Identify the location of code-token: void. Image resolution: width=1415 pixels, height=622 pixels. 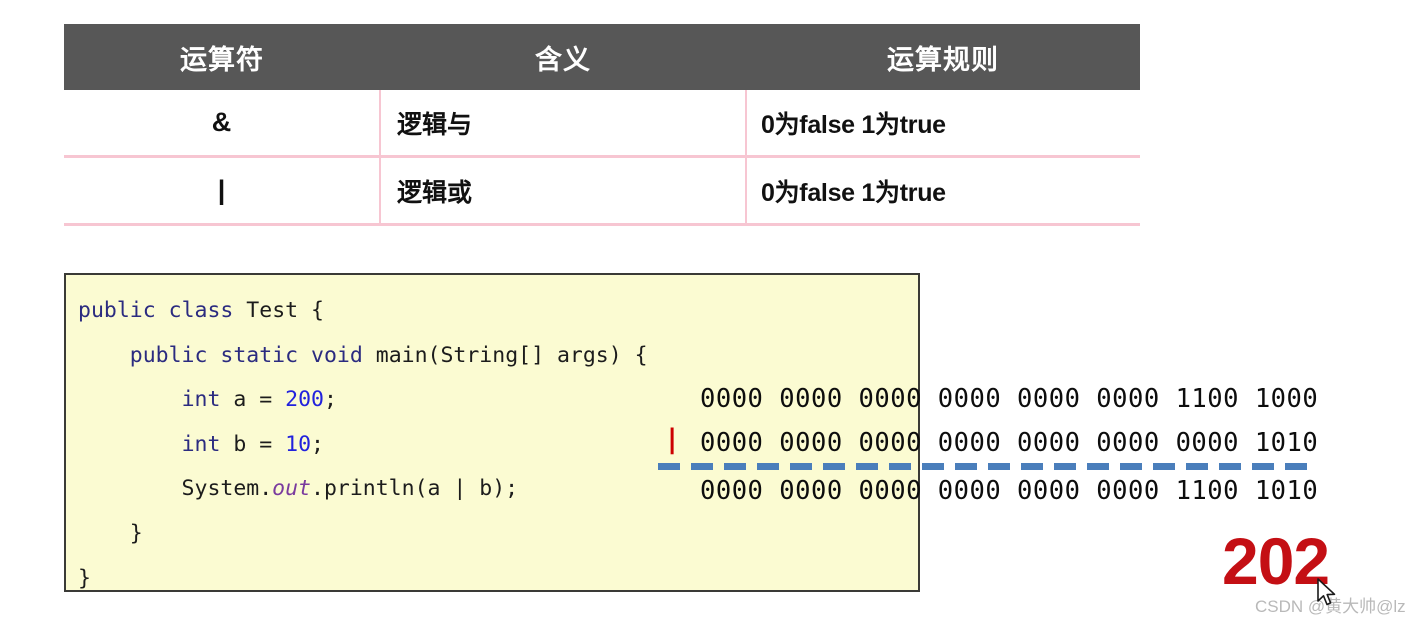
(337, 355).